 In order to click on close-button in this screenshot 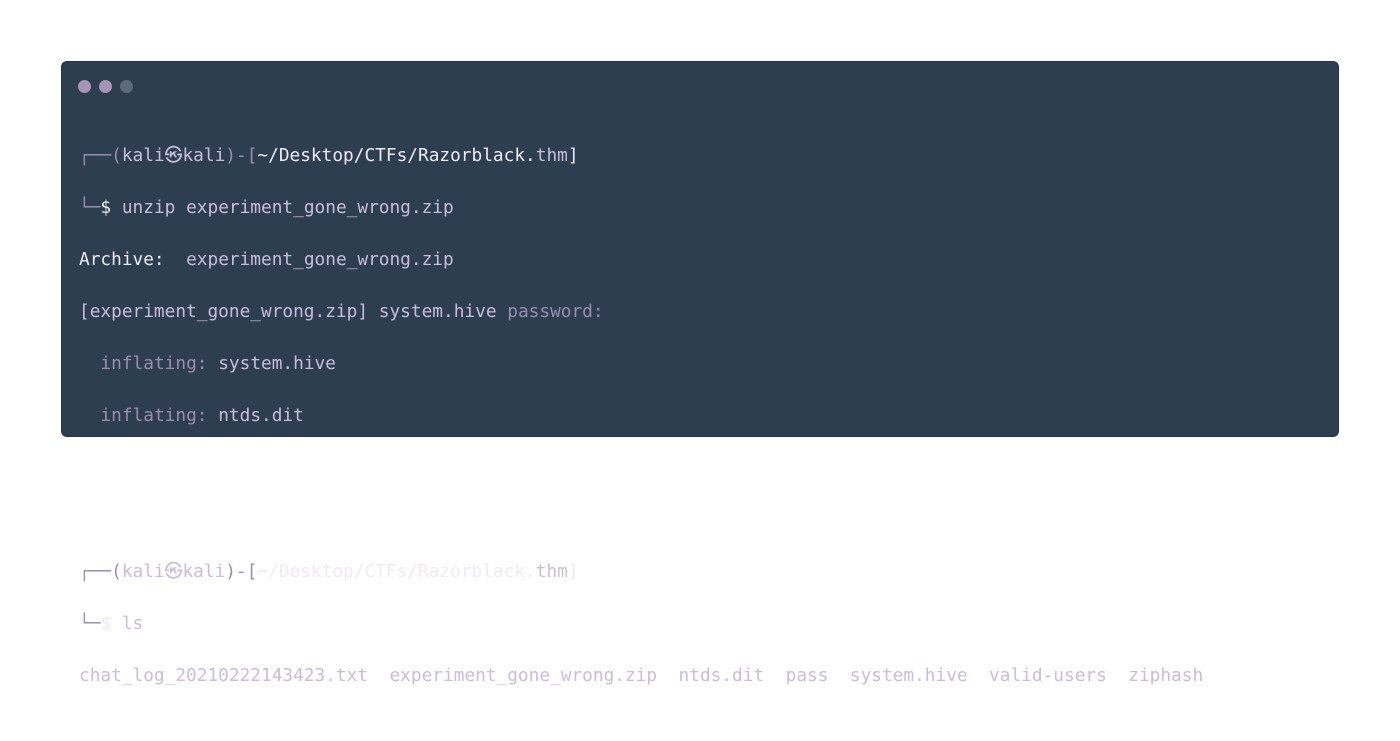, I will do `click(84, 86)`.